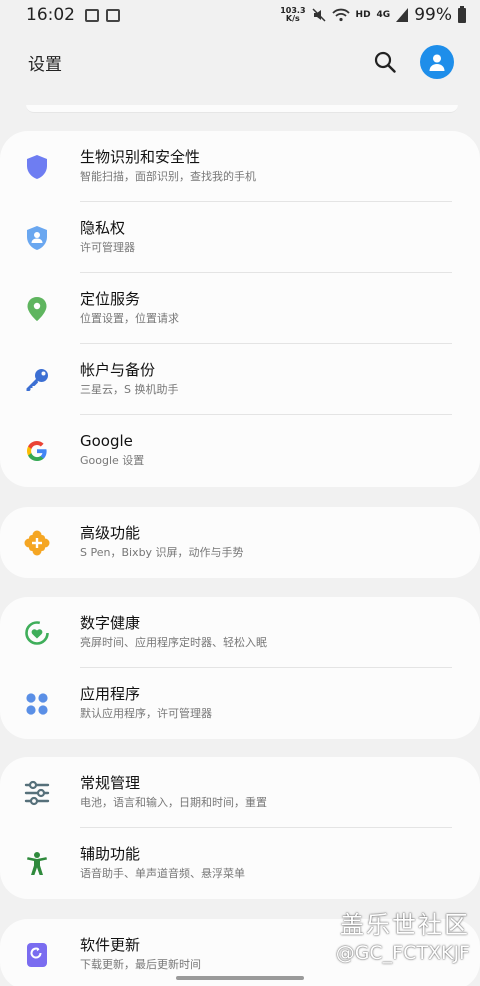 The image size is (480, 986). Describe the element at coordinates (37, 864) in the screenshot. I see `accessibility-icon` at that location.